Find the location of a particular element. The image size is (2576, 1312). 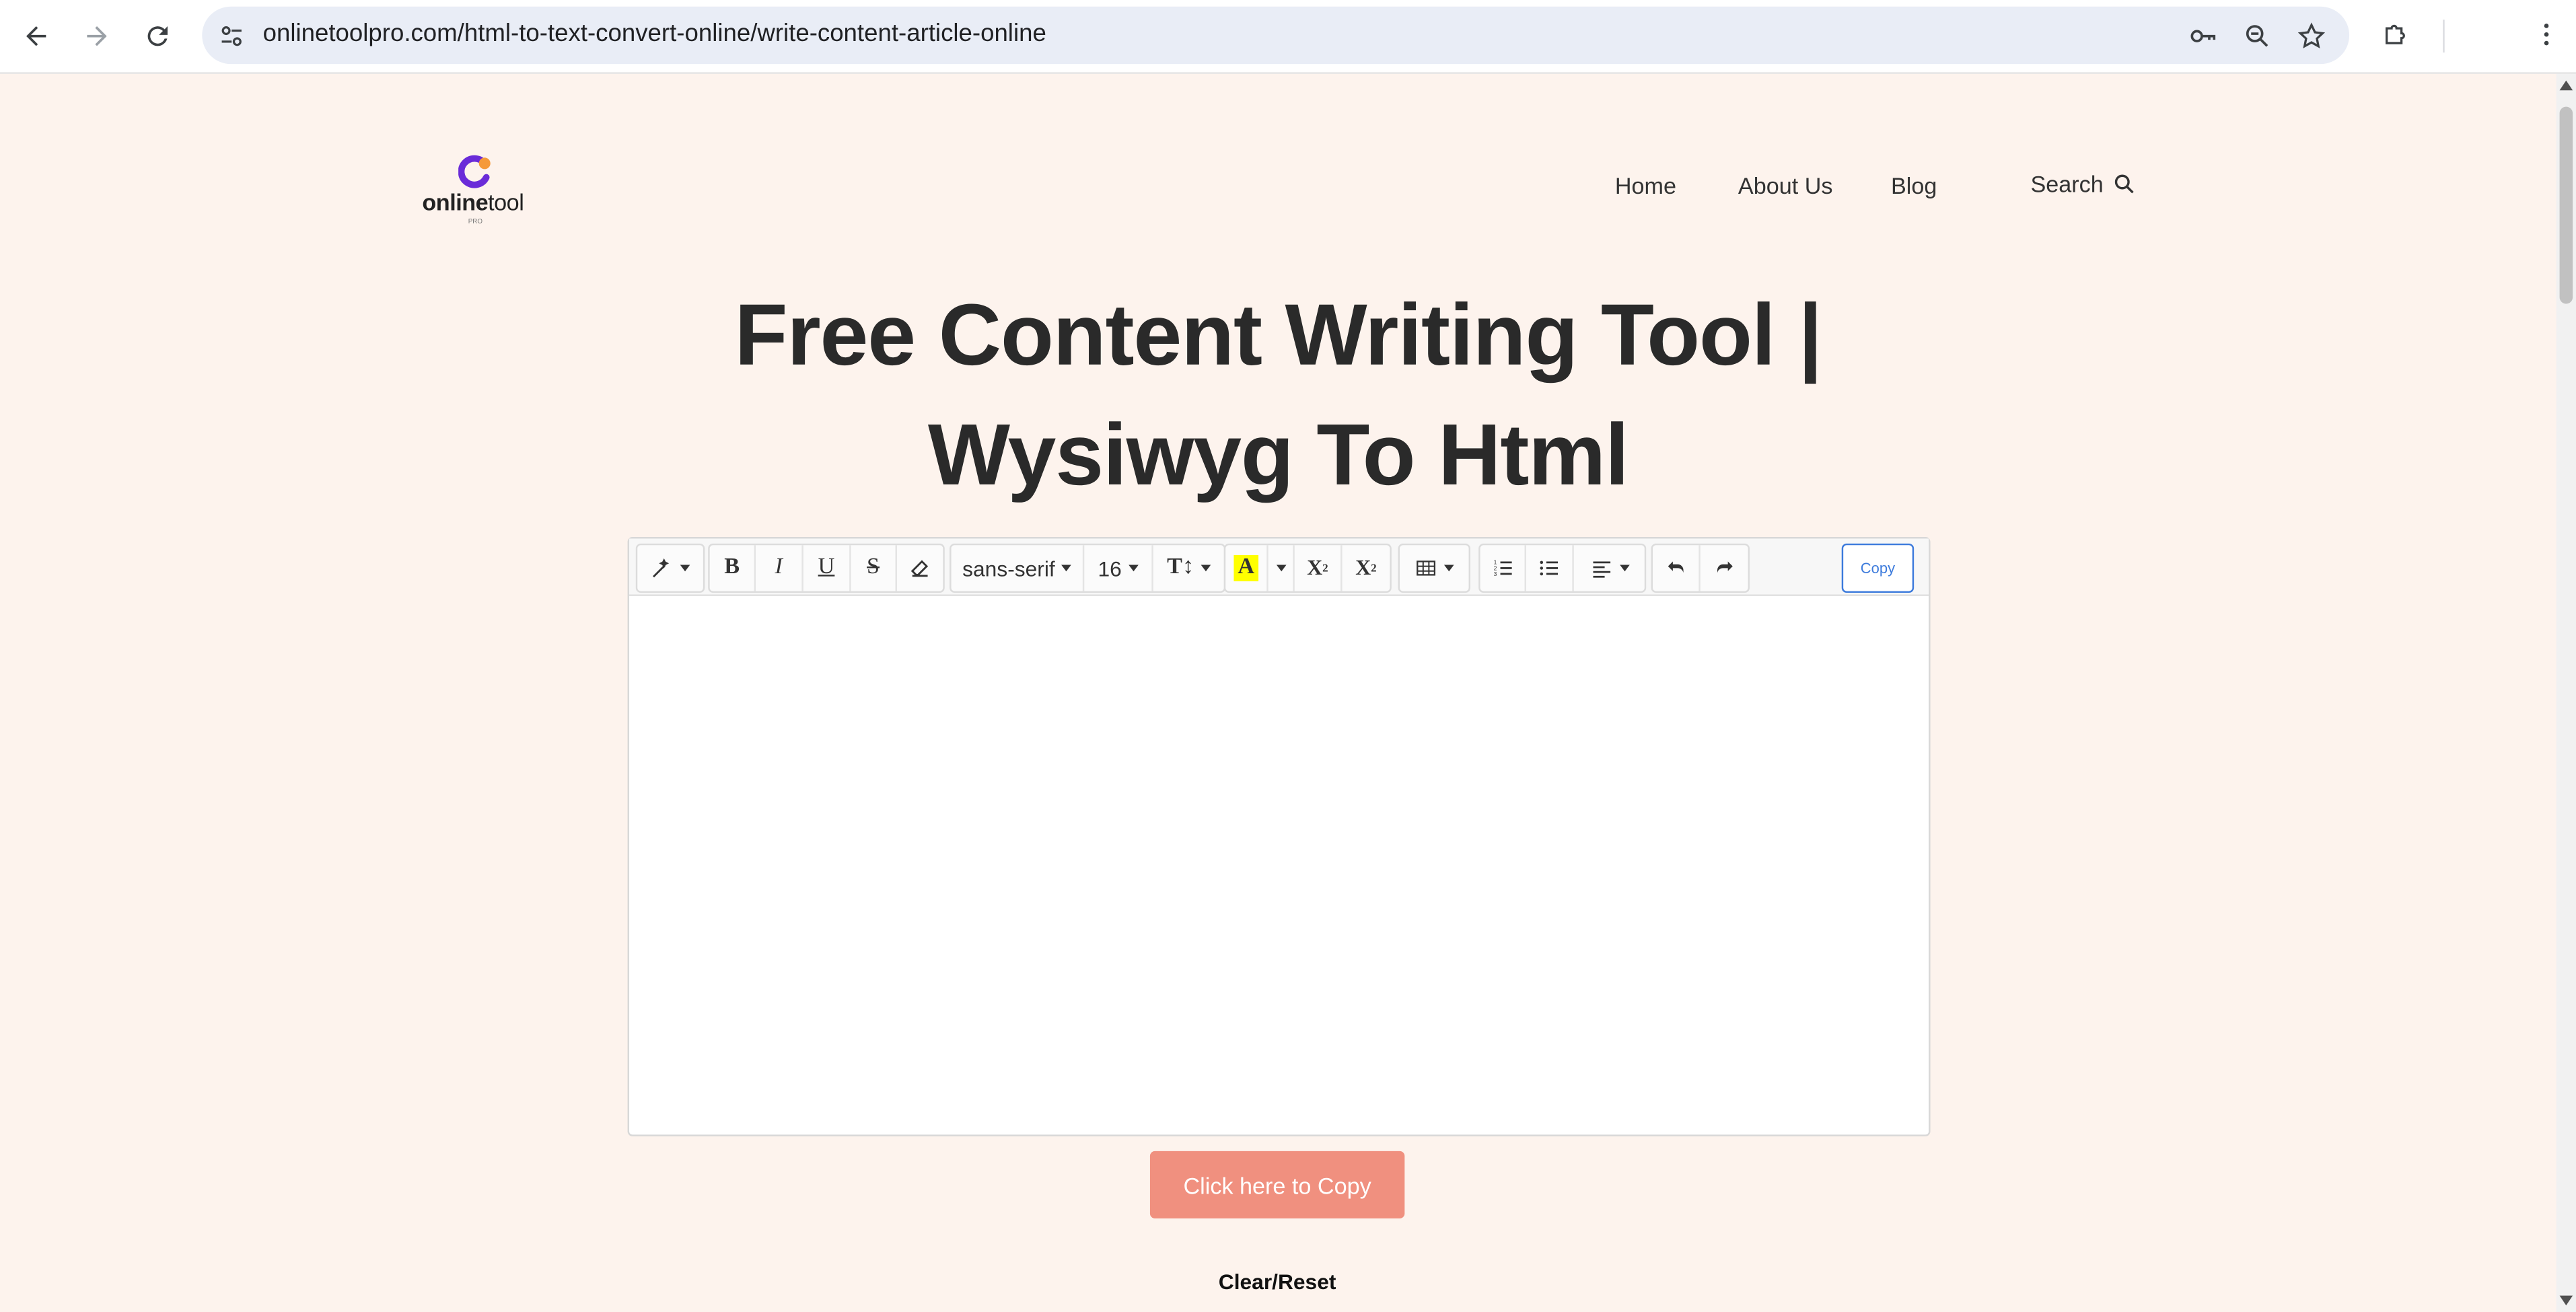

nav-about-us: About Us is located at coordinates (1785, 185).